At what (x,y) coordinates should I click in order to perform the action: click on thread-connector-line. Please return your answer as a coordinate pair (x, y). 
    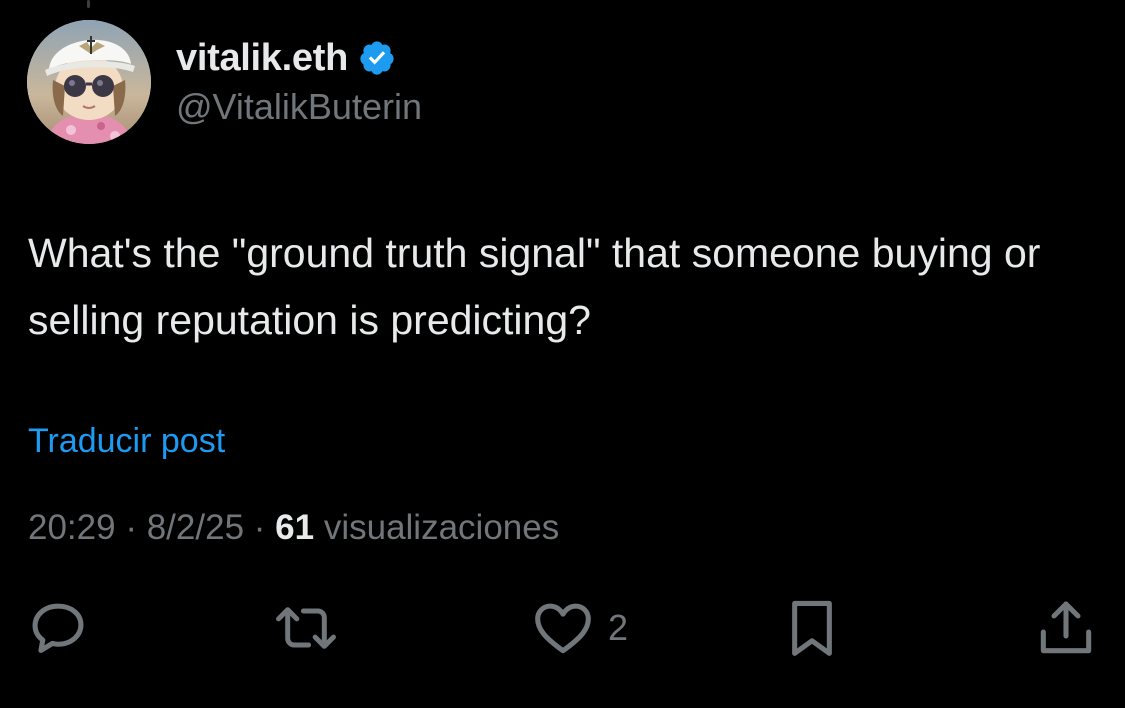
    Looking at the image, I should click on (88, 4).